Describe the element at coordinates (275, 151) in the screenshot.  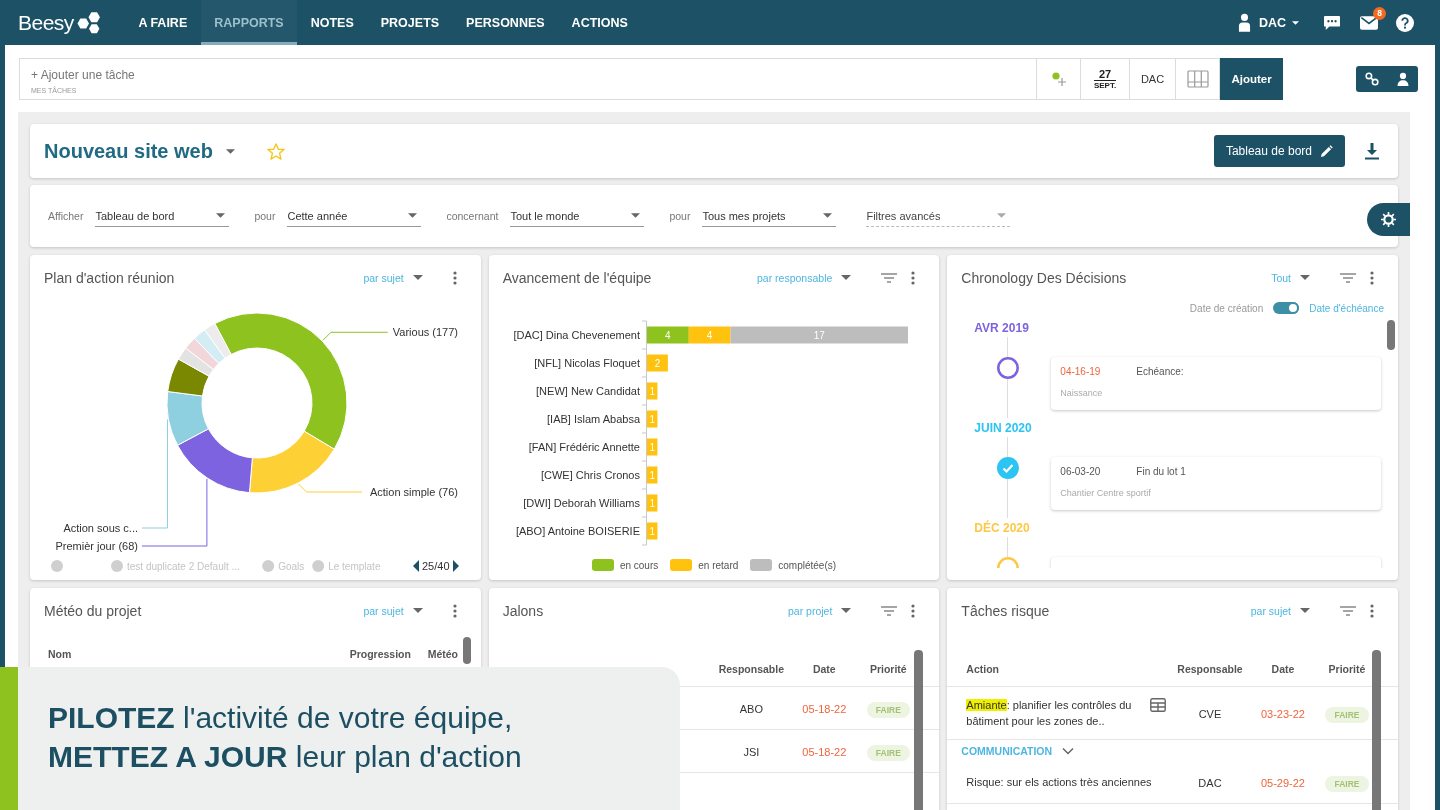
I see `star-icon` at that location.